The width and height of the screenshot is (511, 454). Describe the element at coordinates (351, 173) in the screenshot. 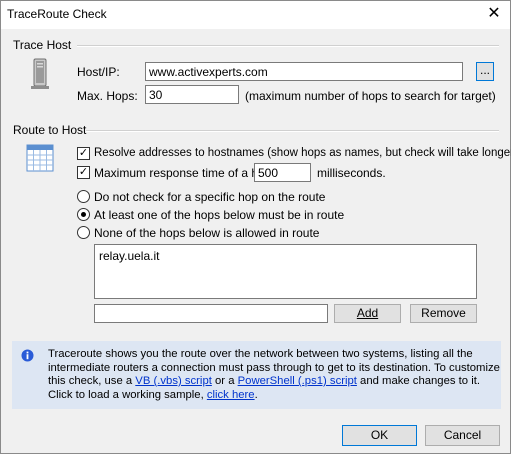

I see `max-time-unit: milliseconds.` at that location.